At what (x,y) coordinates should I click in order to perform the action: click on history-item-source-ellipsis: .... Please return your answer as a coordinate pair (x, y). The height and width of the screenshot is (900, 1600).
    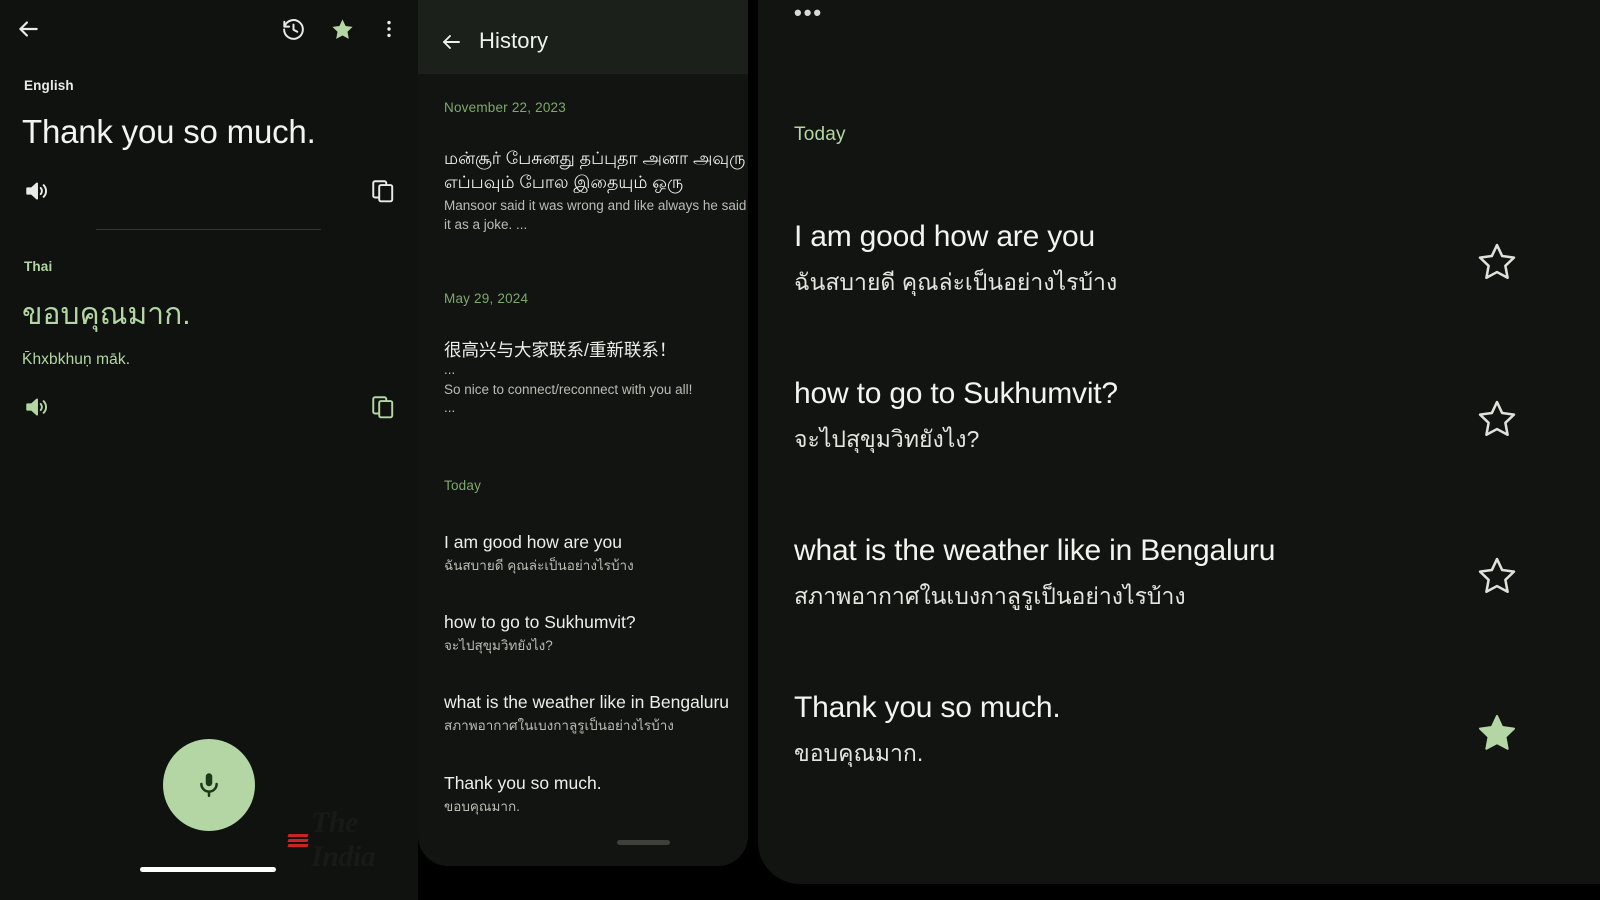
    Looking at the image, I should click on (450, 370).